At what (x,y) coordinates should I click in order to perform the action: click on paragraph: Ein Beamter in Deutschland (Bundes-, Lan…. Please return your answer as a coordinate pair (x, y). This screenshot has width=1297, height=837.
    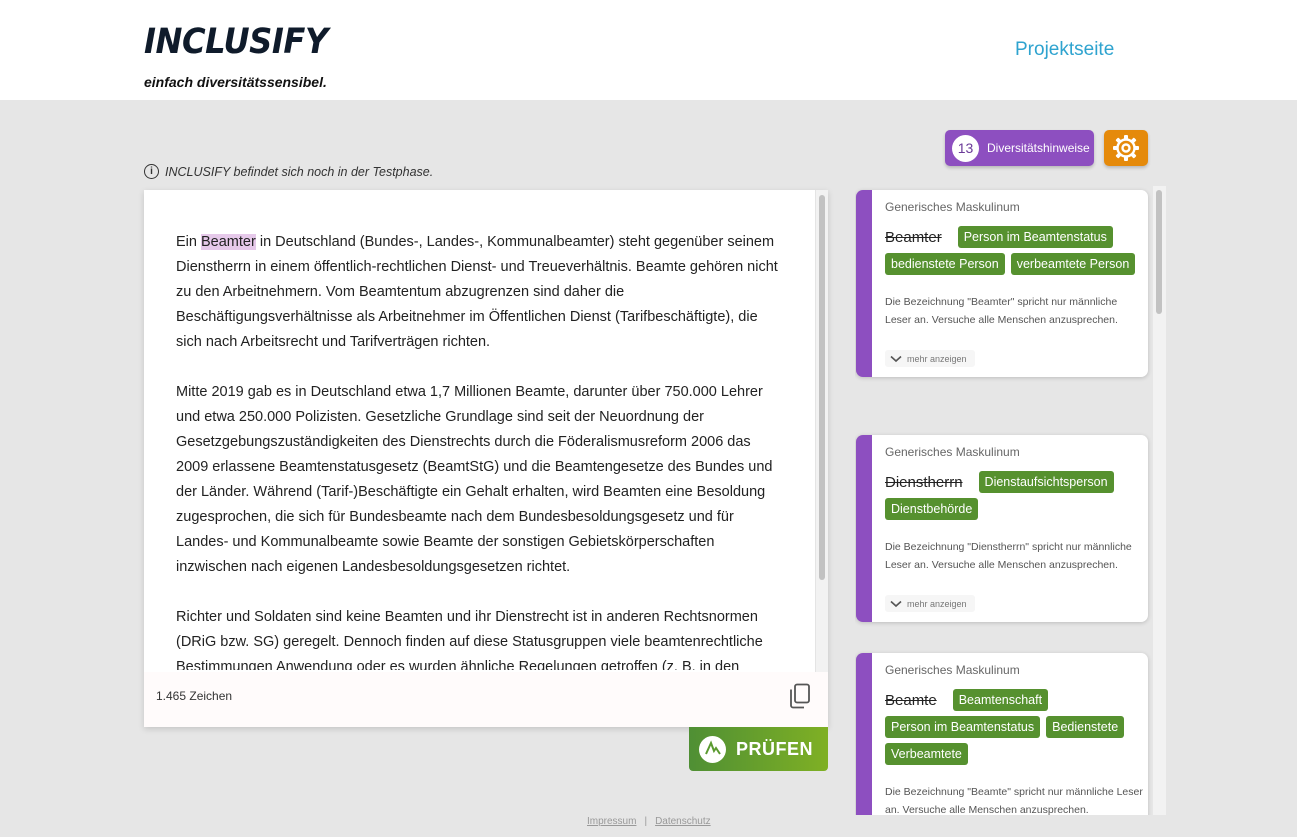
    Looking at the image, I should click on (481, 292).